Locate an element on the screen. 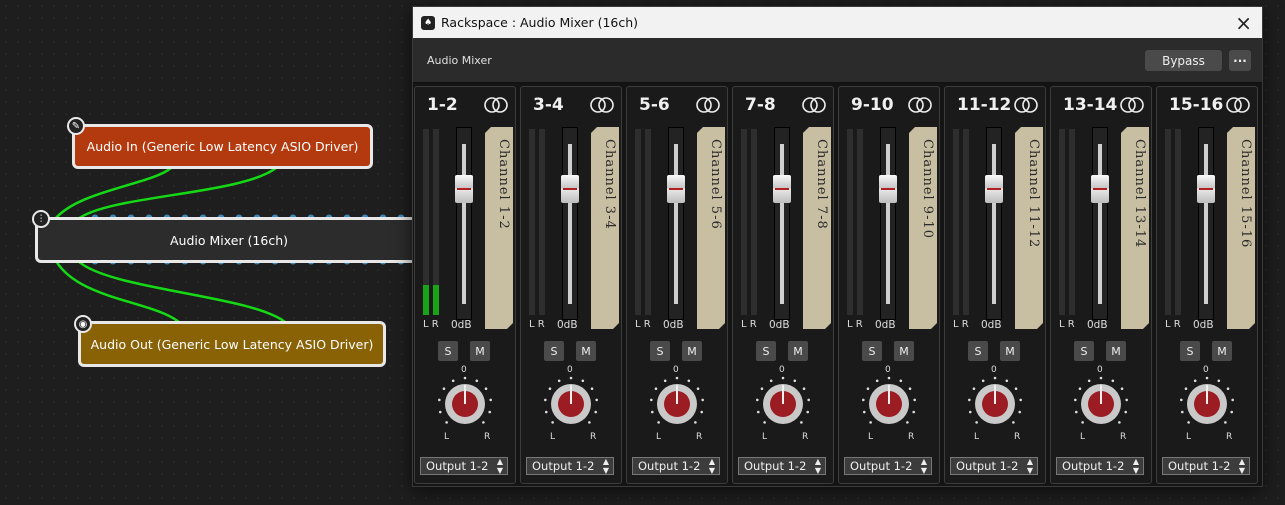  close-icon: × is located at coordinates (1243, 23).